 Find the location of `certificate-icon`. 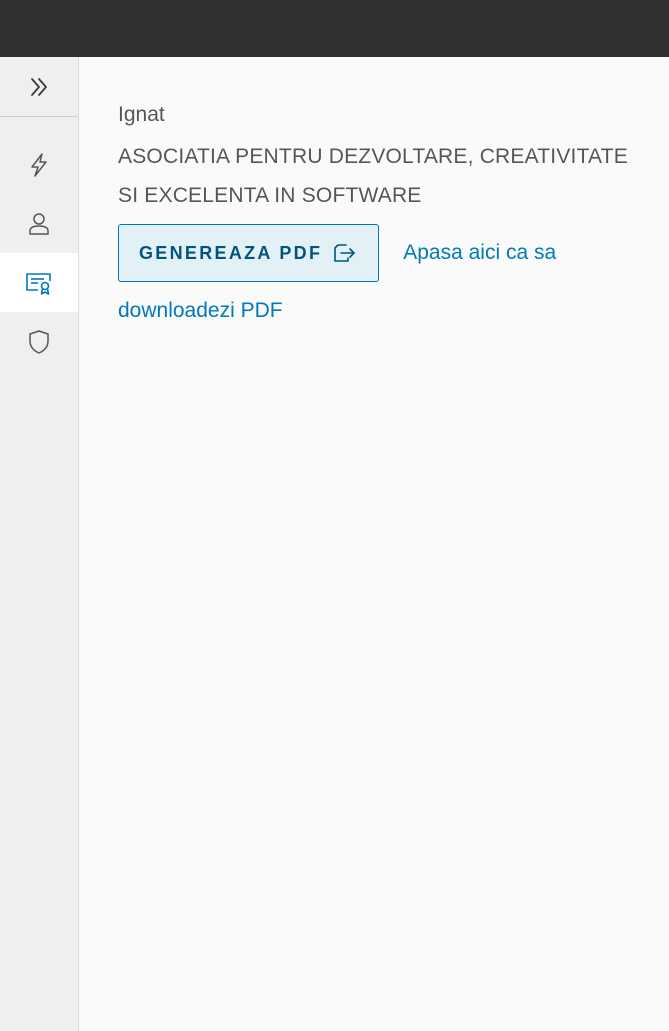

certificate-icon is located at coordinates (39, 283).